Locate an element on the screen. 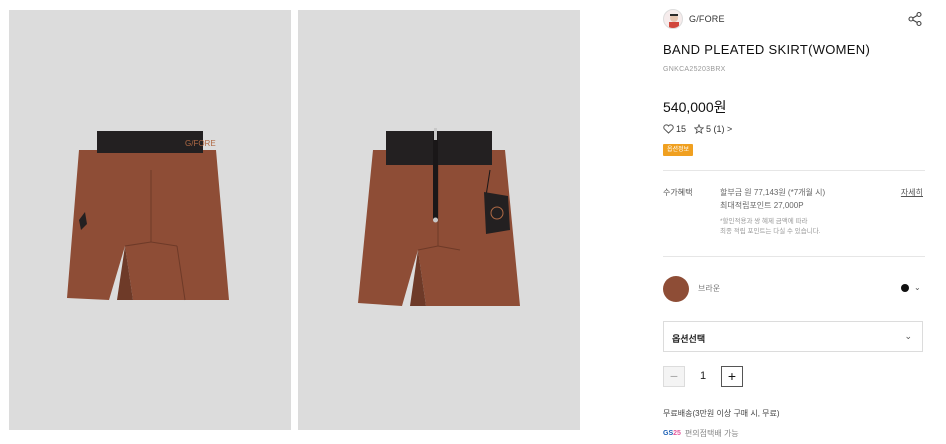  product-title: BAND PLEATED SKIRT(WOMEN) is located at coordinates (767, 49).